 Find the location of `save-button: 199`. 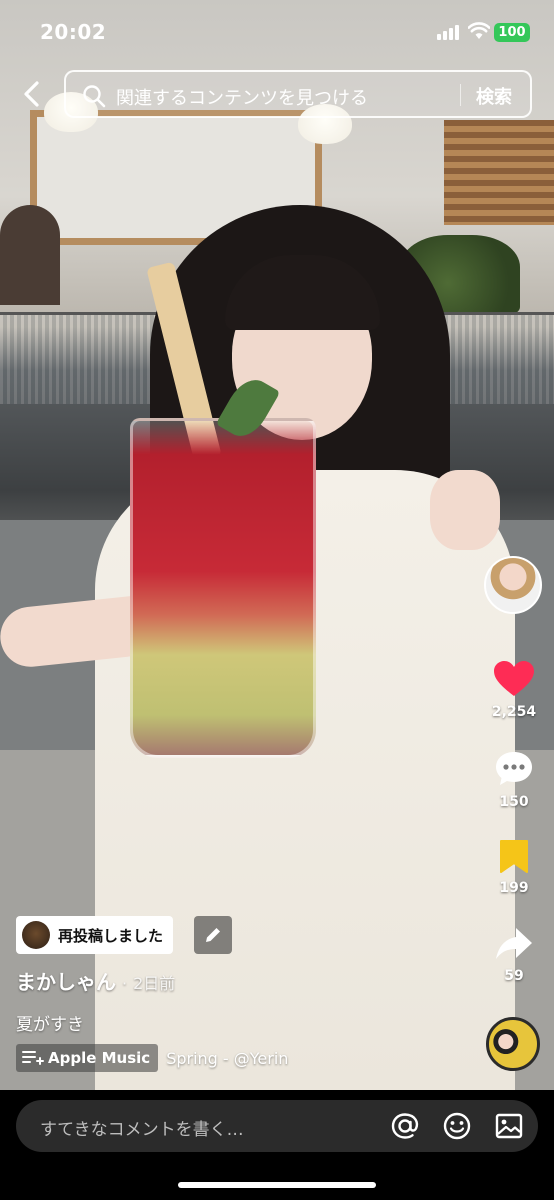

save-button: 199 is located at coordinates (514, 867).